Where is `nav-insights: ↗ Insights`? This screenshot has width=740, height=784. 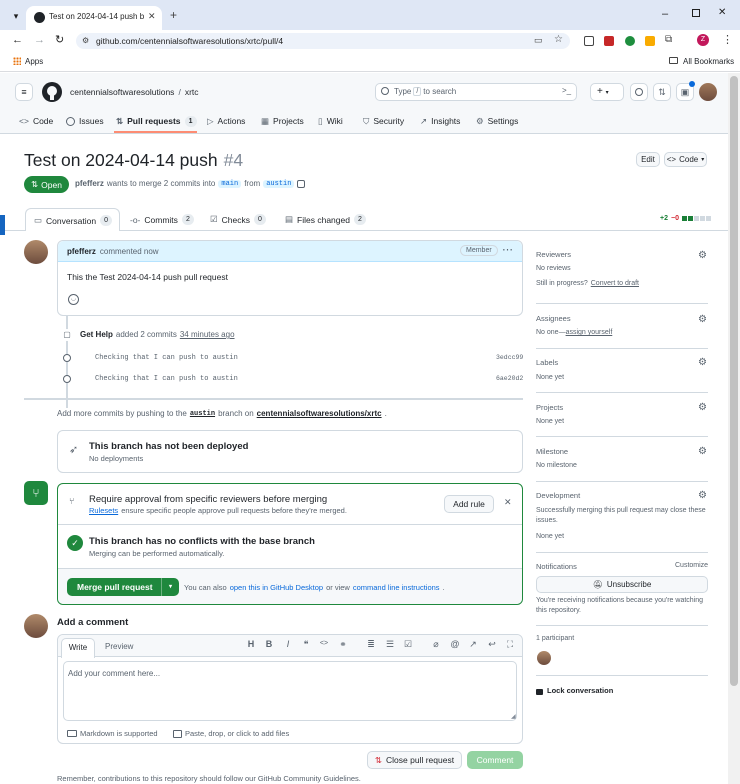
nav-insights: ↗ Insights is located at coordinates (440, 121).